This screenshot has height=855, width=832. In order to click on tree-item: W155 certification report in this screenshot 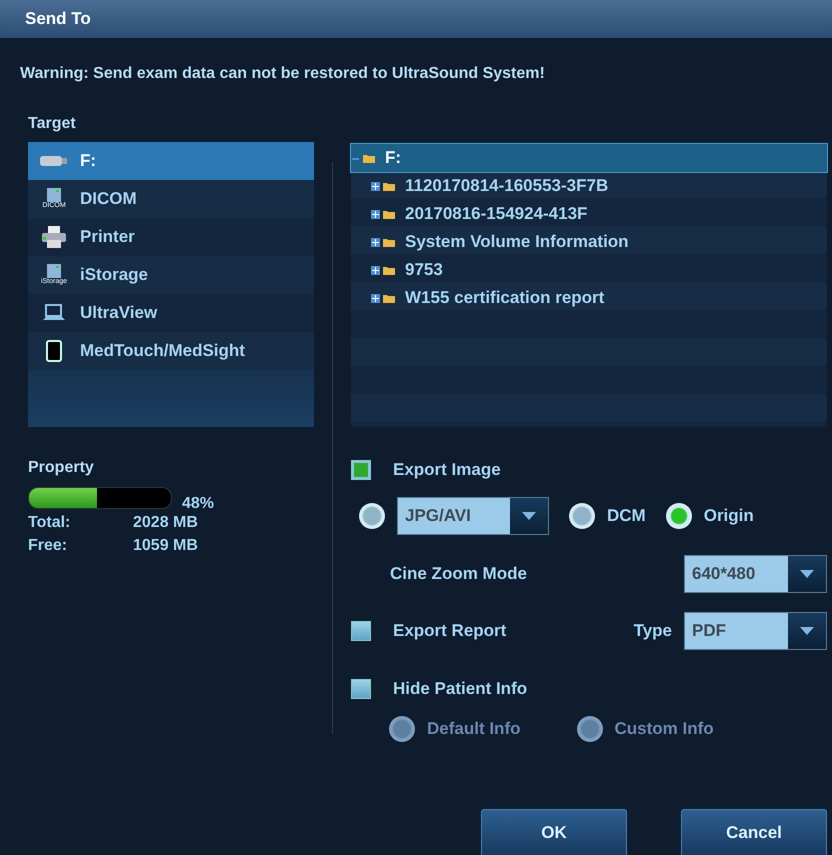, I will do `click(589, 298)`.